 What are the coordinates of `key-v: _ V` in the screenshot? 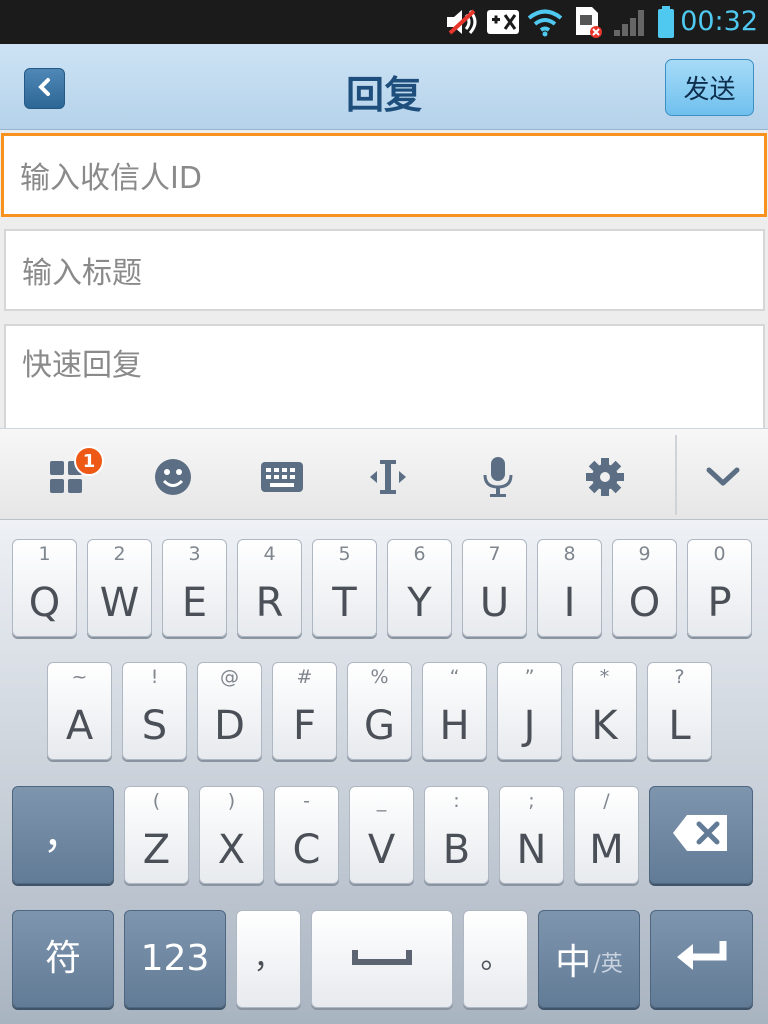 It's located at (381, 835).